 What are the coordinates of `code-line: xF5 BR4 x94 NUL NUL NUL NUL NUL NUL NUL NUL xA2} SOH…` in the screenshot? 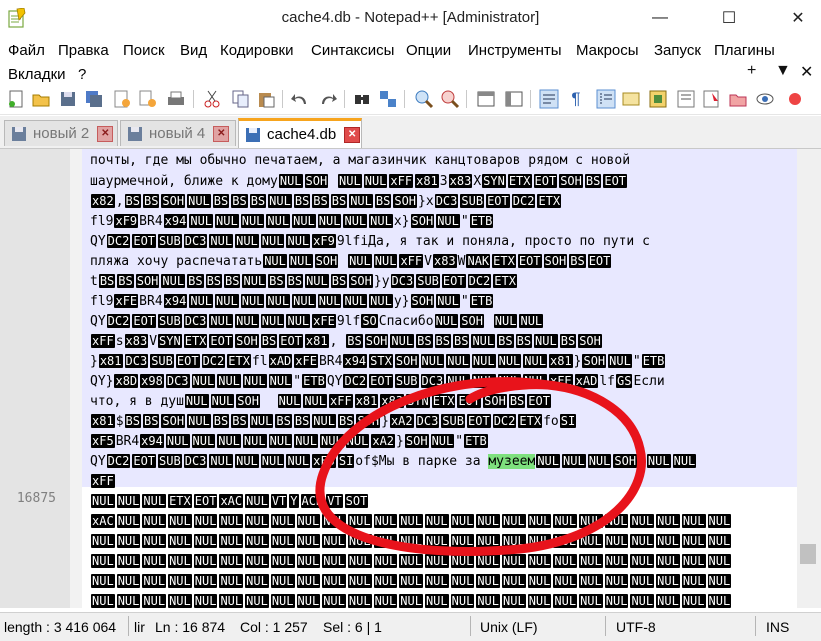 It's located at (289, 441).